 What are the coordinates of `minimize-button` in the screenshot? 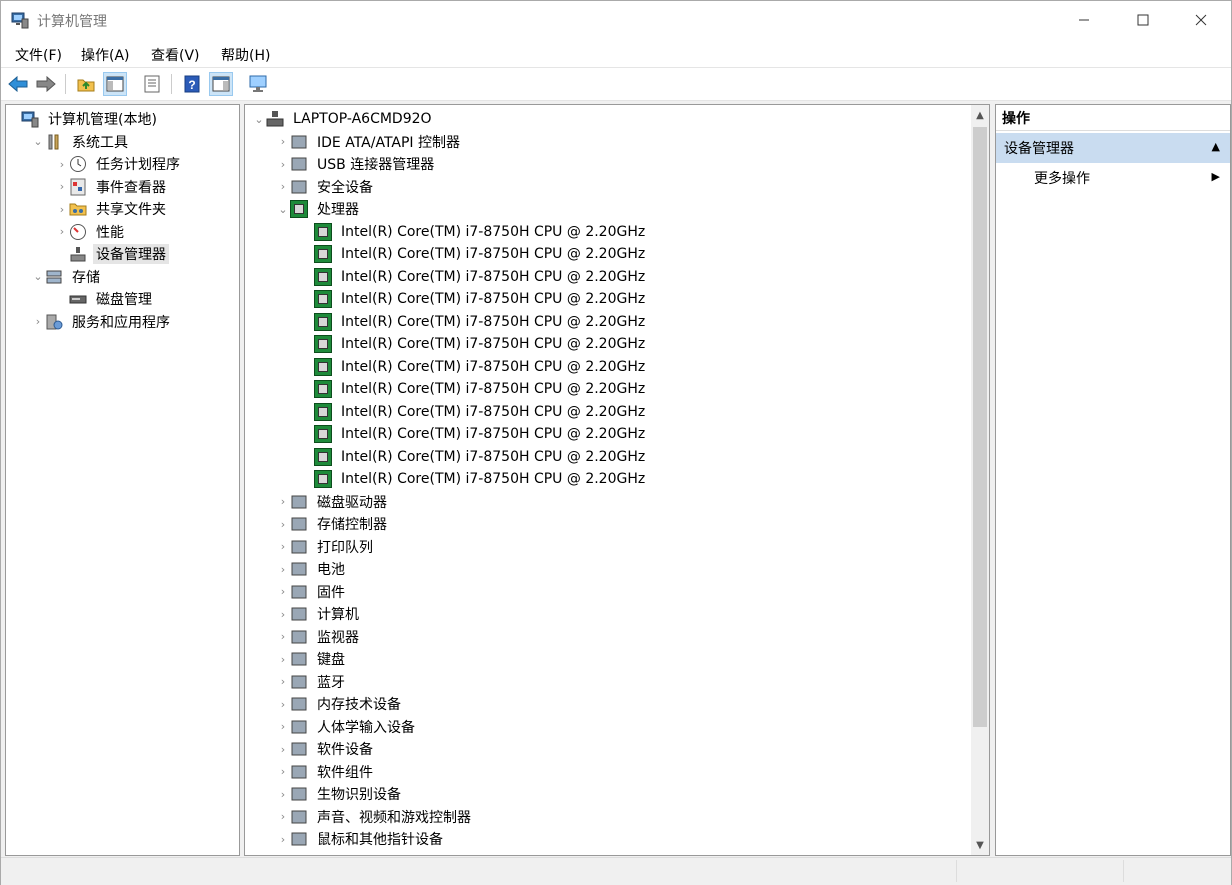 It's located at (1084, 20).